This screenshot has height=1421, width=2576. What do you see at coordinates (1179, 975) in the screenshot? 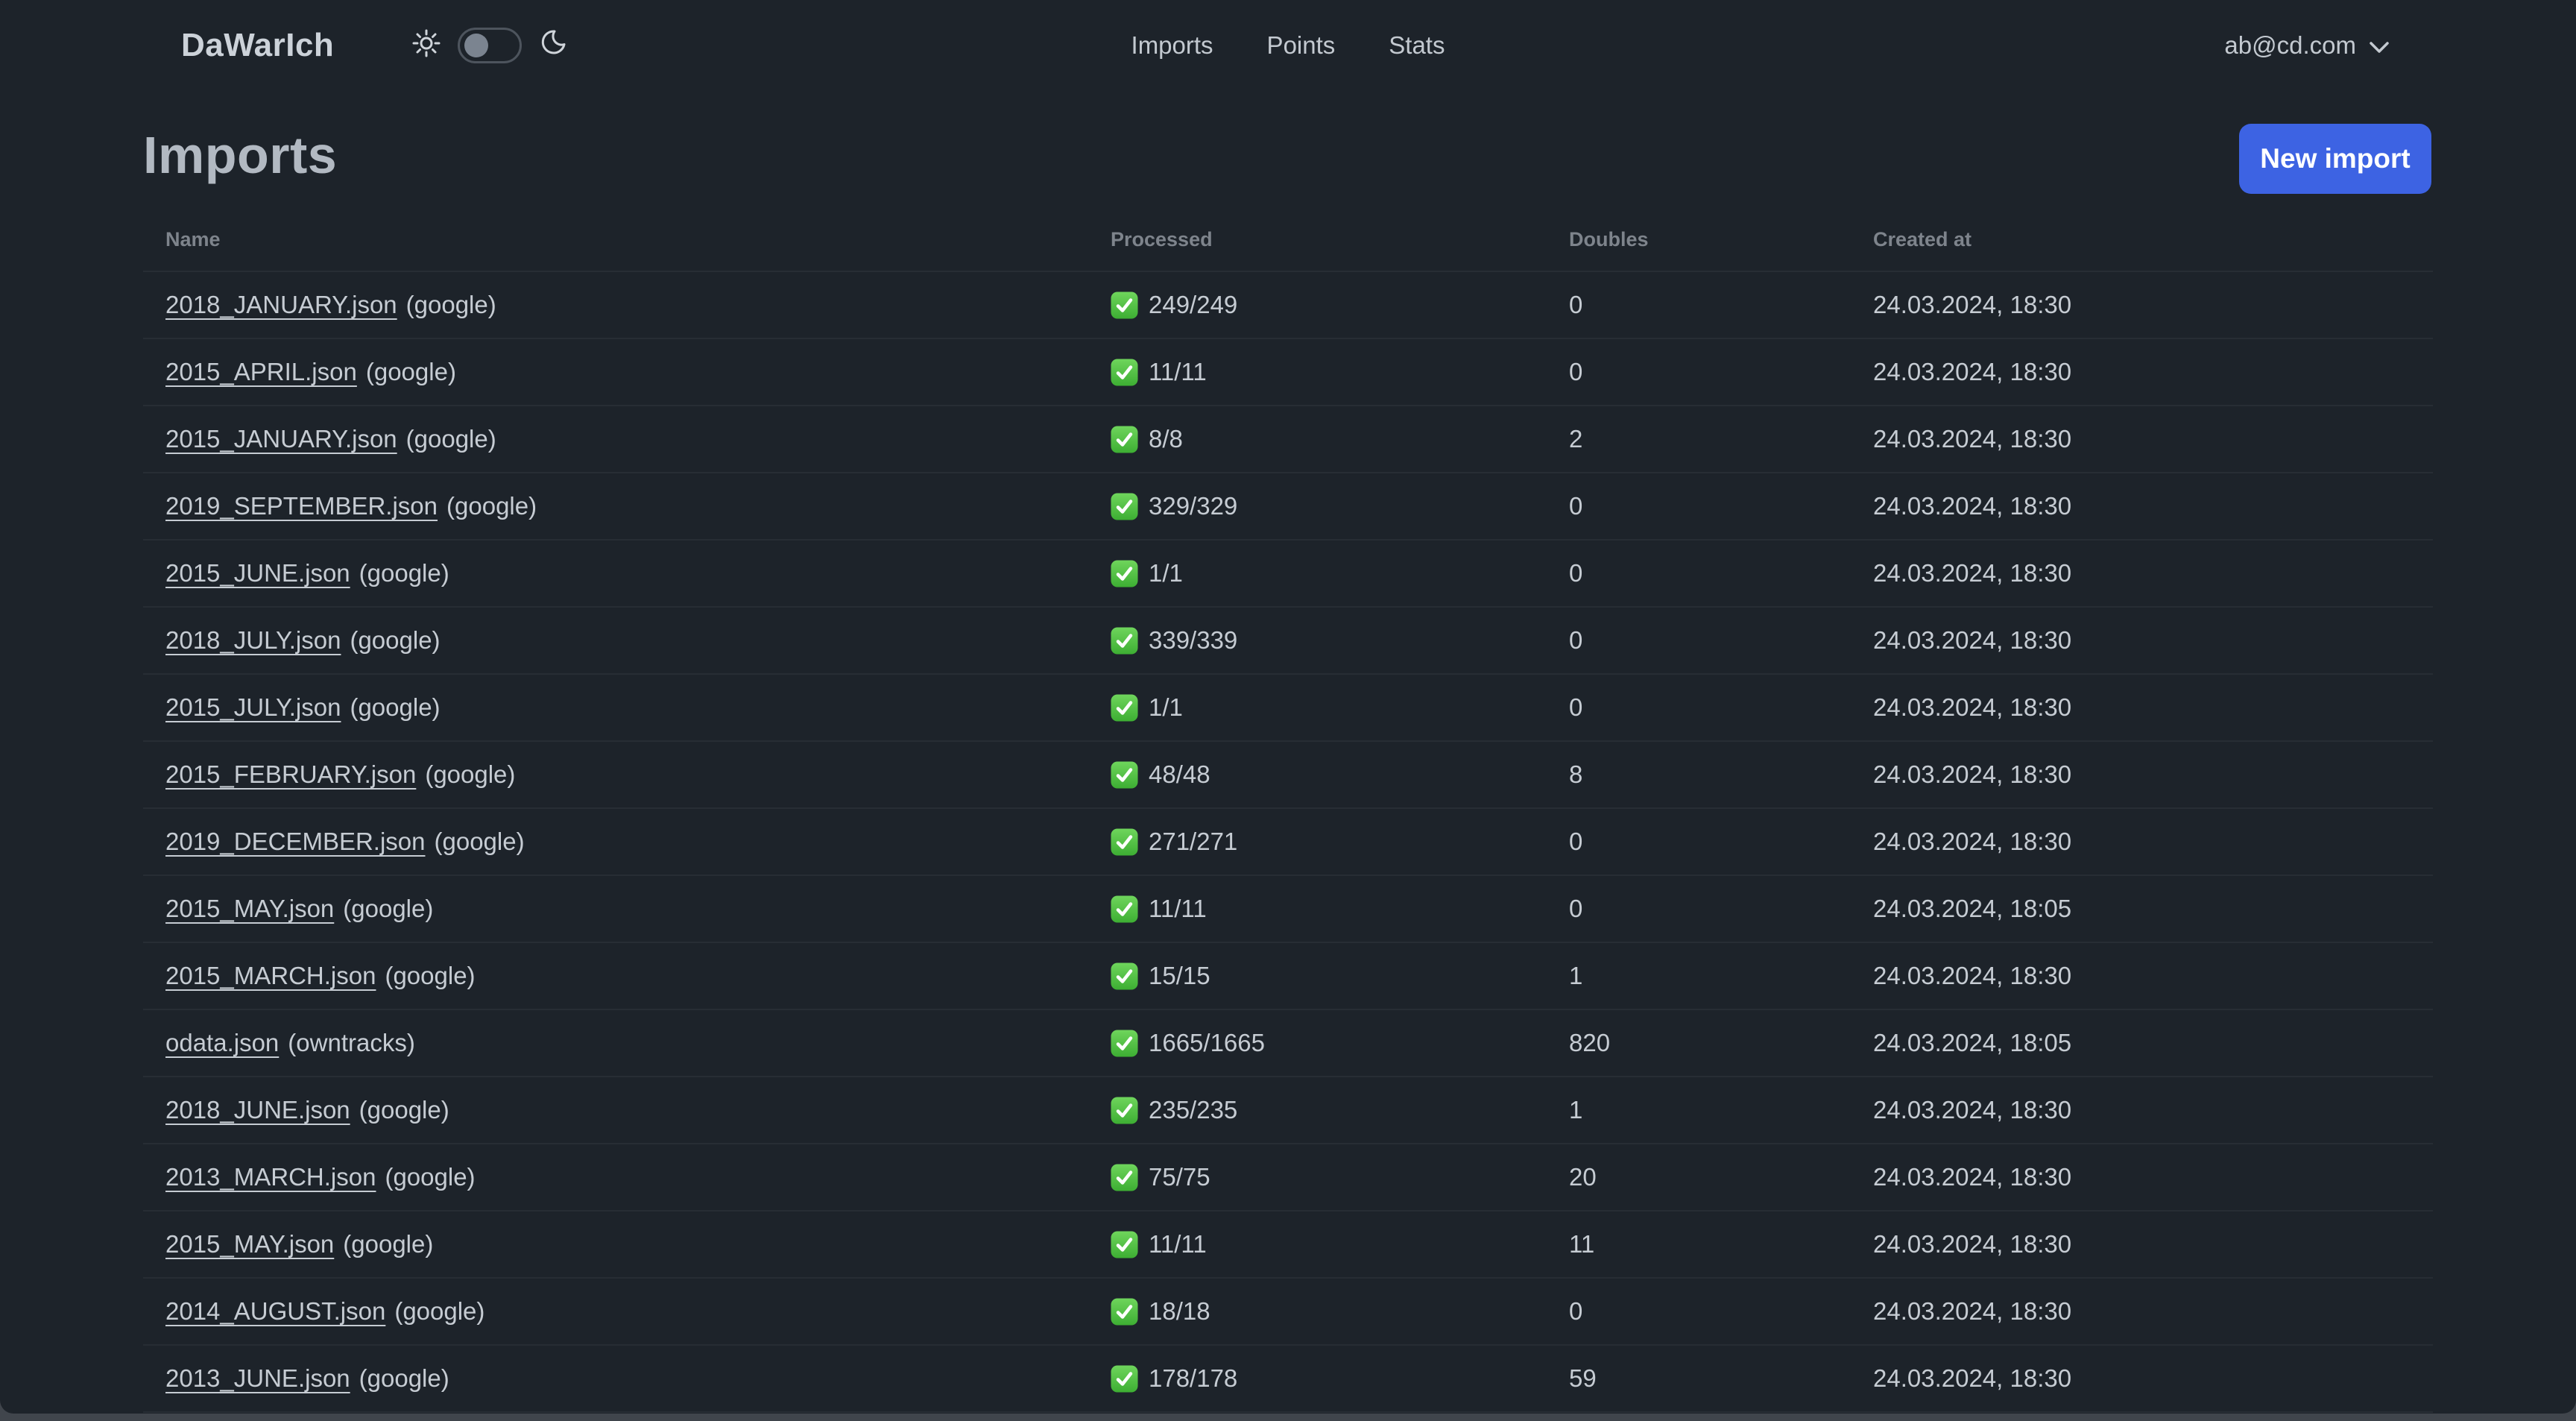
I see `processed-count: 15/15` at bounding box center [1179, 975].